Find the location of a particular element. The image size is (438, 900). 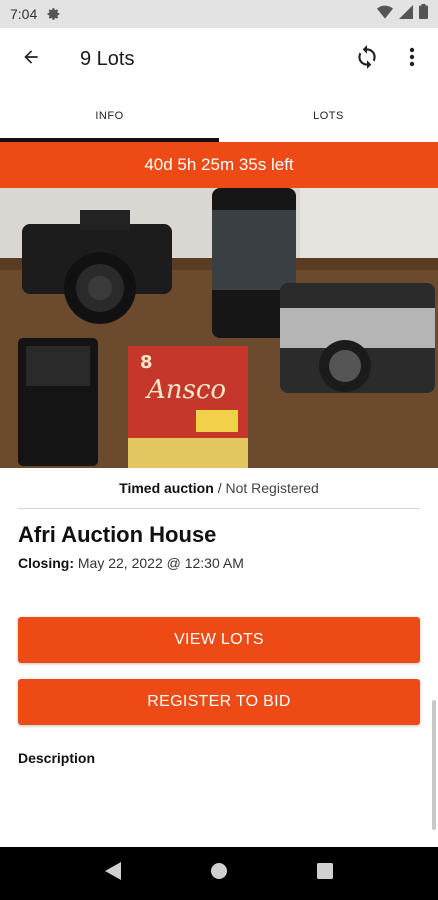

register-to-bid-button: REGISTER TO BID is located at coordinates (219, 702).